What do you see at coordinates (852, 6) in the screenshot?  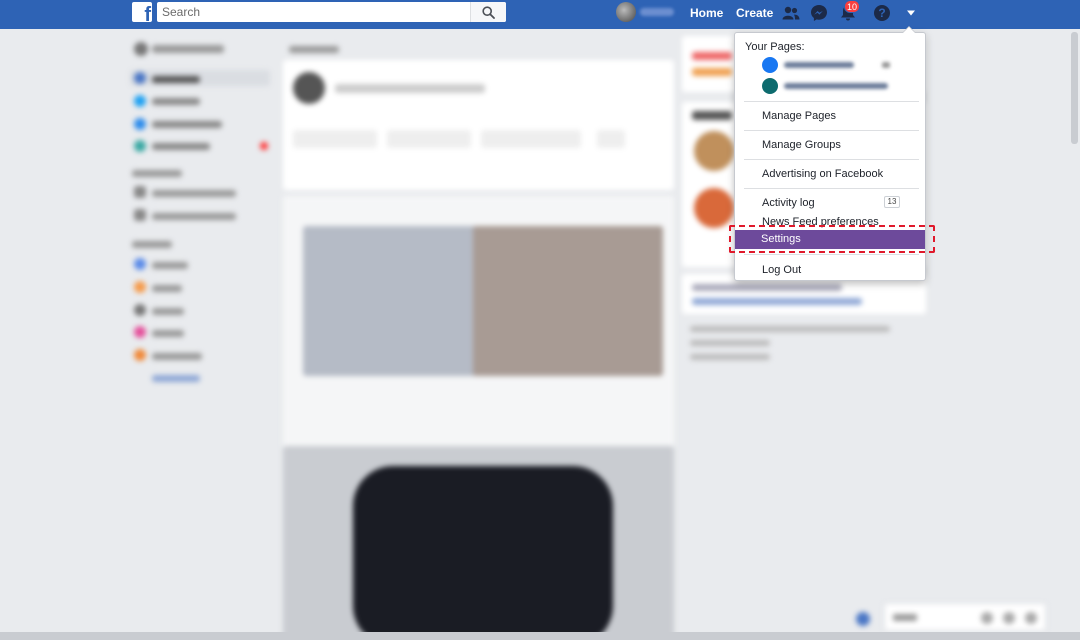 I see `notification-count-badge: 10` at bounding box center [852, 6].